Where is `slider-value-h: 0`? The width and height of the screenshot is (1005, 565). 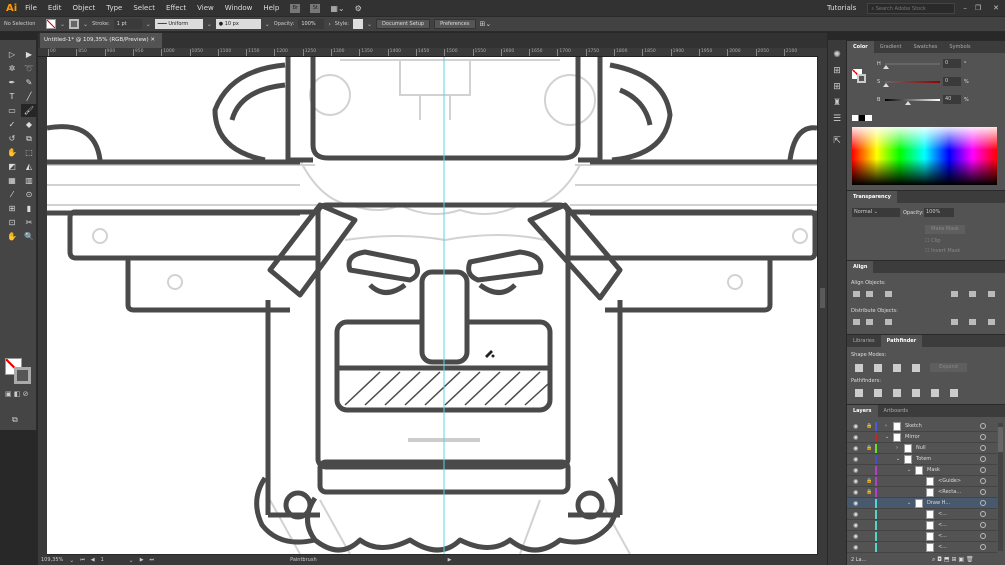 slider-value-h: 0 is located at coordinates (952, 63).